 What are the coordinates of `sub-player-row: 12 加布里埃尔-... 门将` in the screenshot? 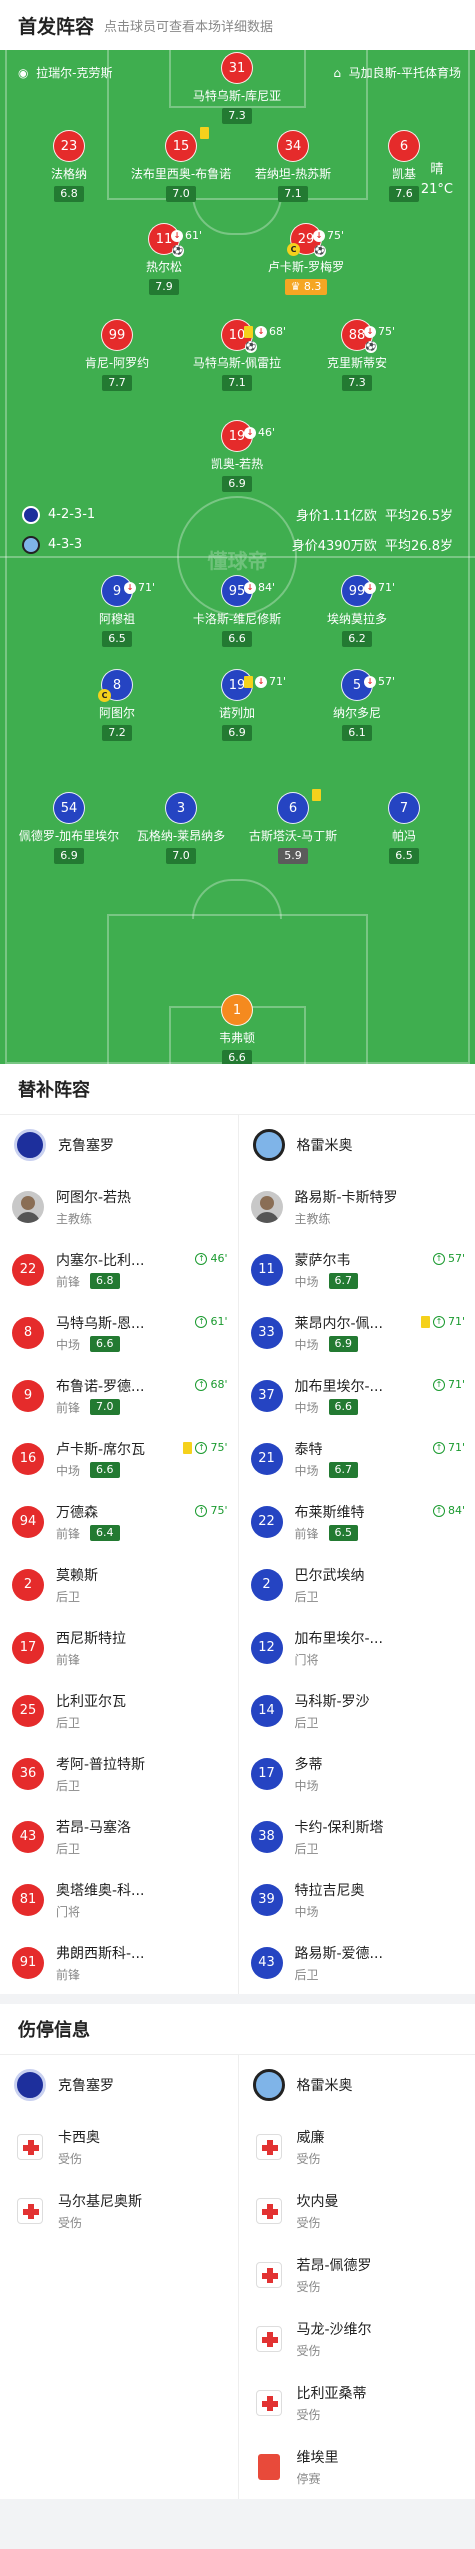 It's located at (357, 1647).